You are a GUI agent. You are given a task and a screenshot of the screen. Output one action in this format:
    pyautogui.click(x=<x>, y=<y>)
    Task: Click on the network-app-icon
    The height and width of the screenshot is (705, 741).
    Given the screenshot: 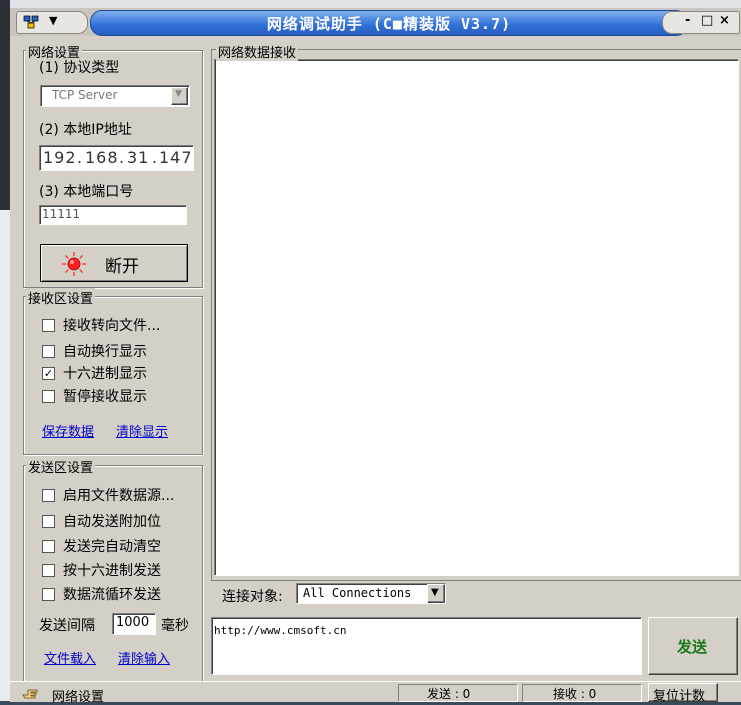 What is the action you would take?
    pyautogui.click(x=31, y=22)
    